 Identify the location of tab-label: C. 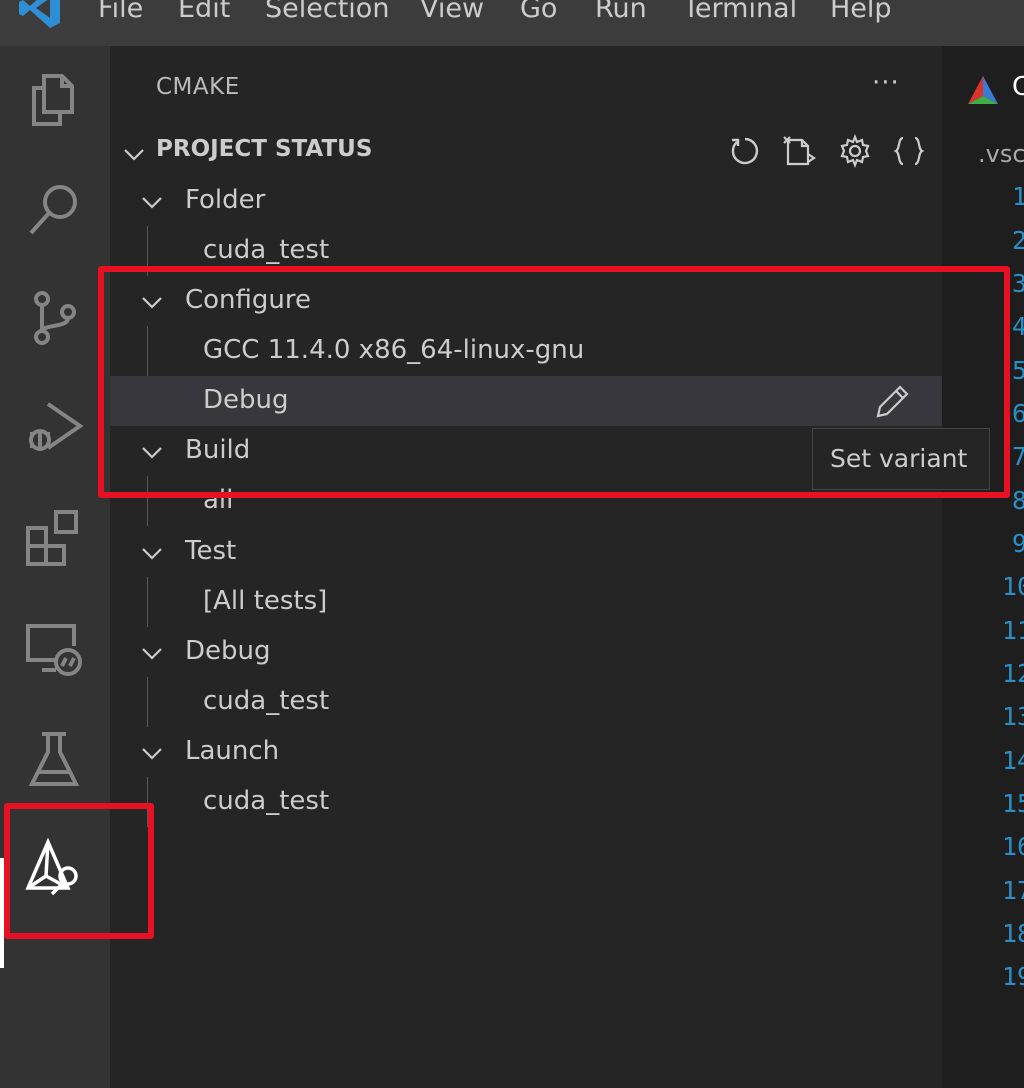
(1018, 87).